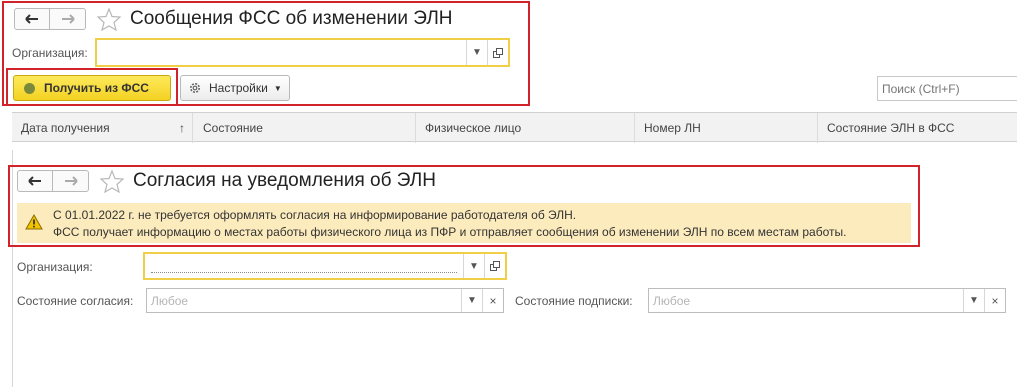 This screenshot has height=387, width=1017. I want to click on consent-state-field: Любое ▼ ×, so click(325, 300).